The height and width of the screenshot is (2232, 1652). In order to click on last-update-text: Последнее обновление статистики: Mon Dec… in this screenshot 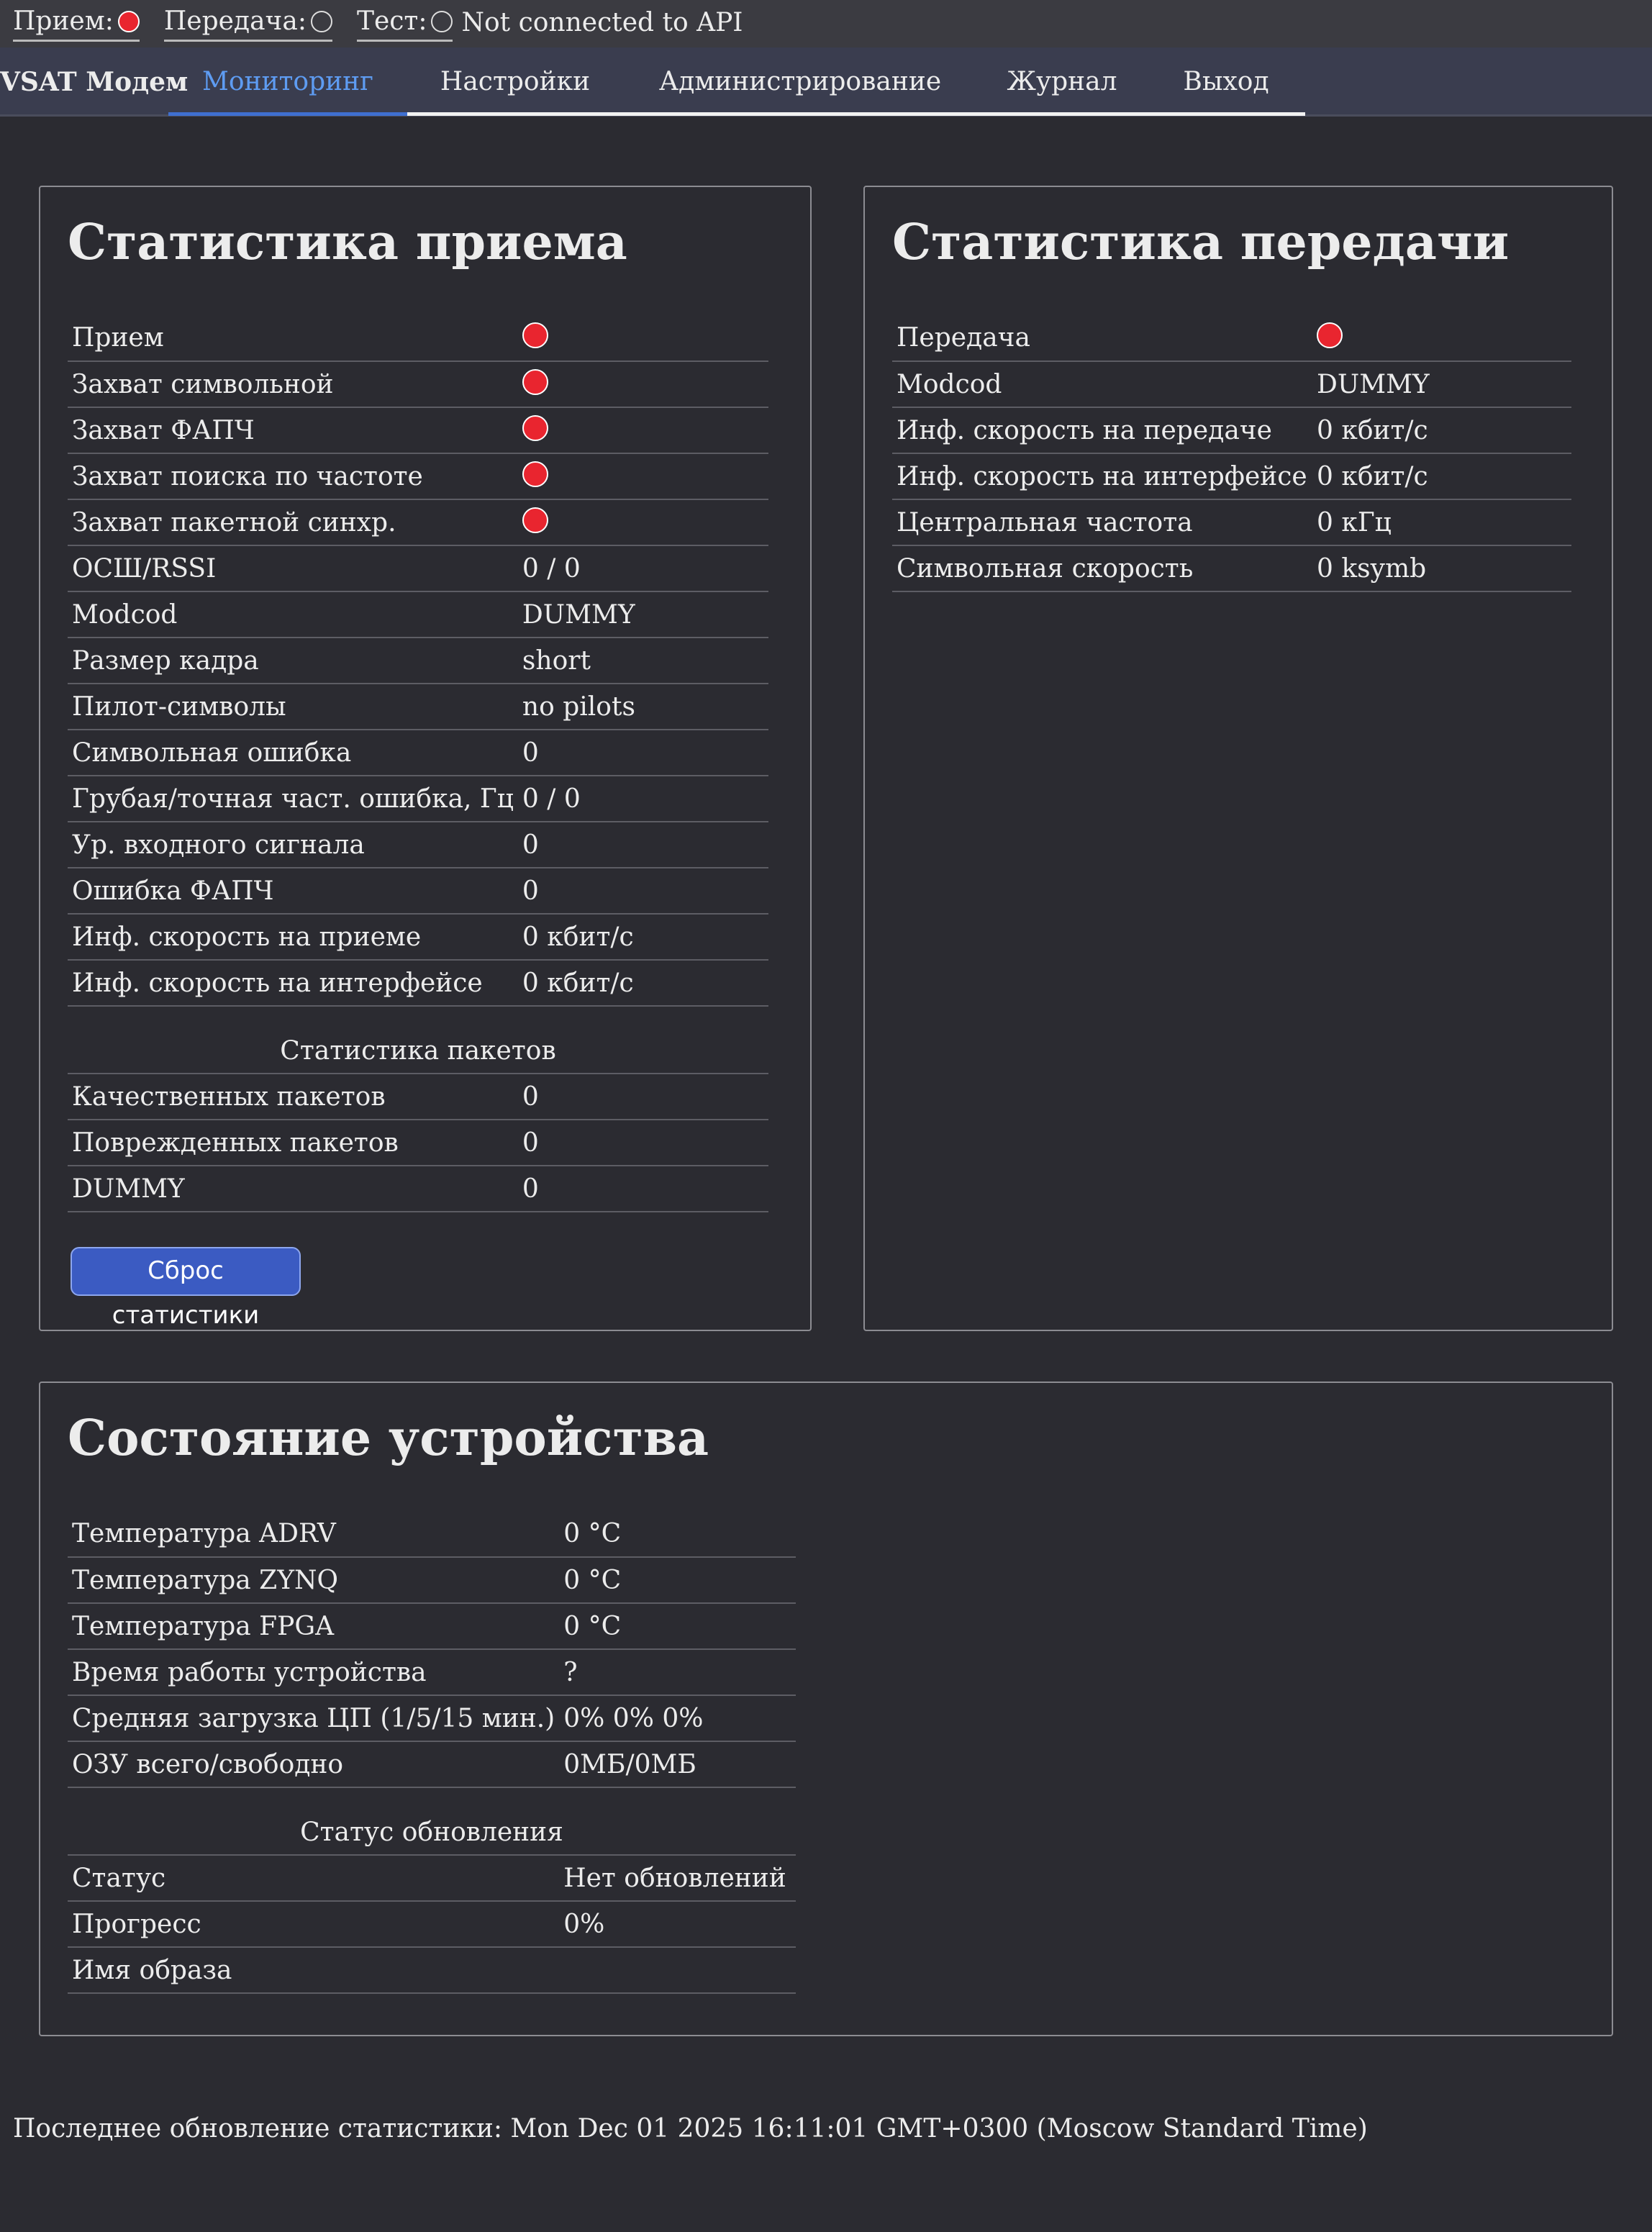, I will do `click(690, 2128)`.